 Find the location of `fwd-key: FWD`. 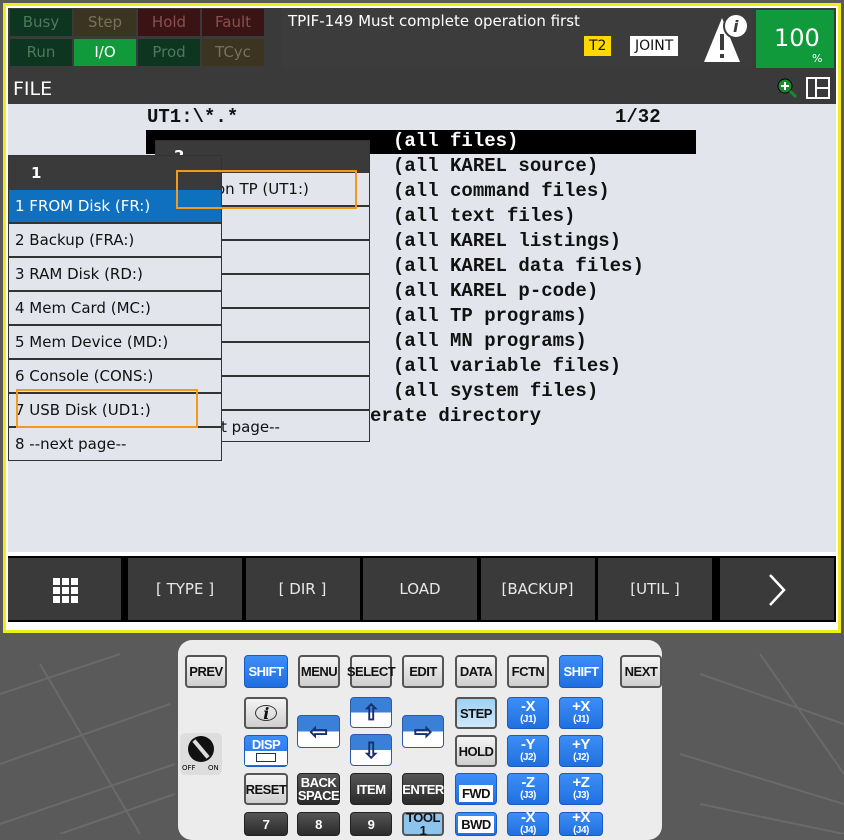

fwd-key: FWD is located at coordinates (476, 789).